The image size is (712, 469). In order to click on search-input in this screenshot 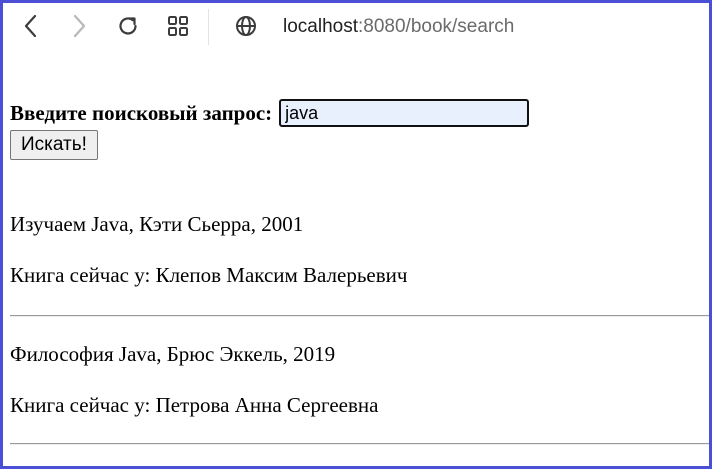, I will do `click(404, 113)`.